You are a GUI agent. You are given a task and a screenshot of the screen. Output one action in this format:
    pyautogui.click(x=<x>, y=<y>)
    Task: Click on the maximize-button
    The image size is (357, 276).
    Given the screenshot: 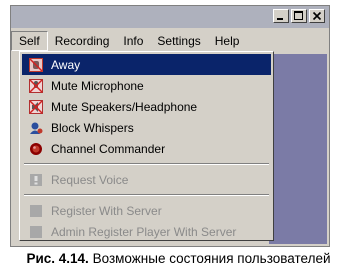 What is the action you would take?
    pyautogui.click(x=299, y=16)
    